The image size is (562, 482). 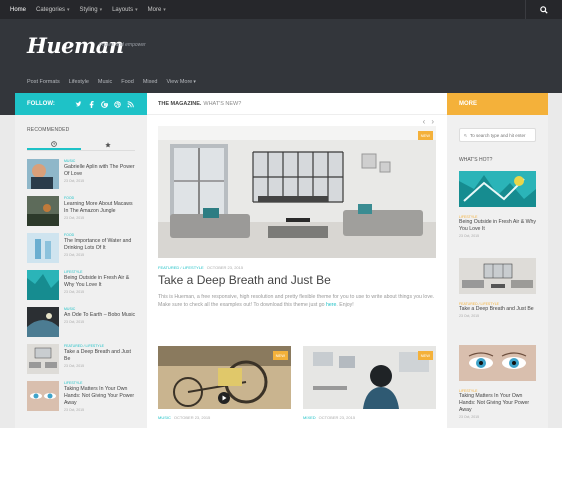 What do you see at coordinates (18, 10) in the screenshot?
I see `nav-item-home: Home` at bounding box center [18, 10].